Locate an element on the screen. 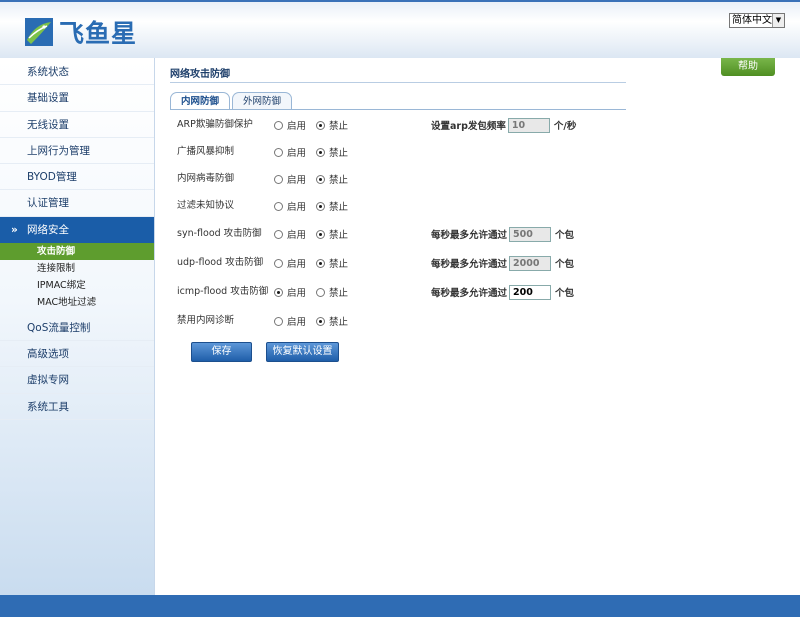 The width and height of the screenshot is (800, 617). udp-limit-setting: 每秒最多允许通过 2000 个包 is located at coordinates (502, 263).